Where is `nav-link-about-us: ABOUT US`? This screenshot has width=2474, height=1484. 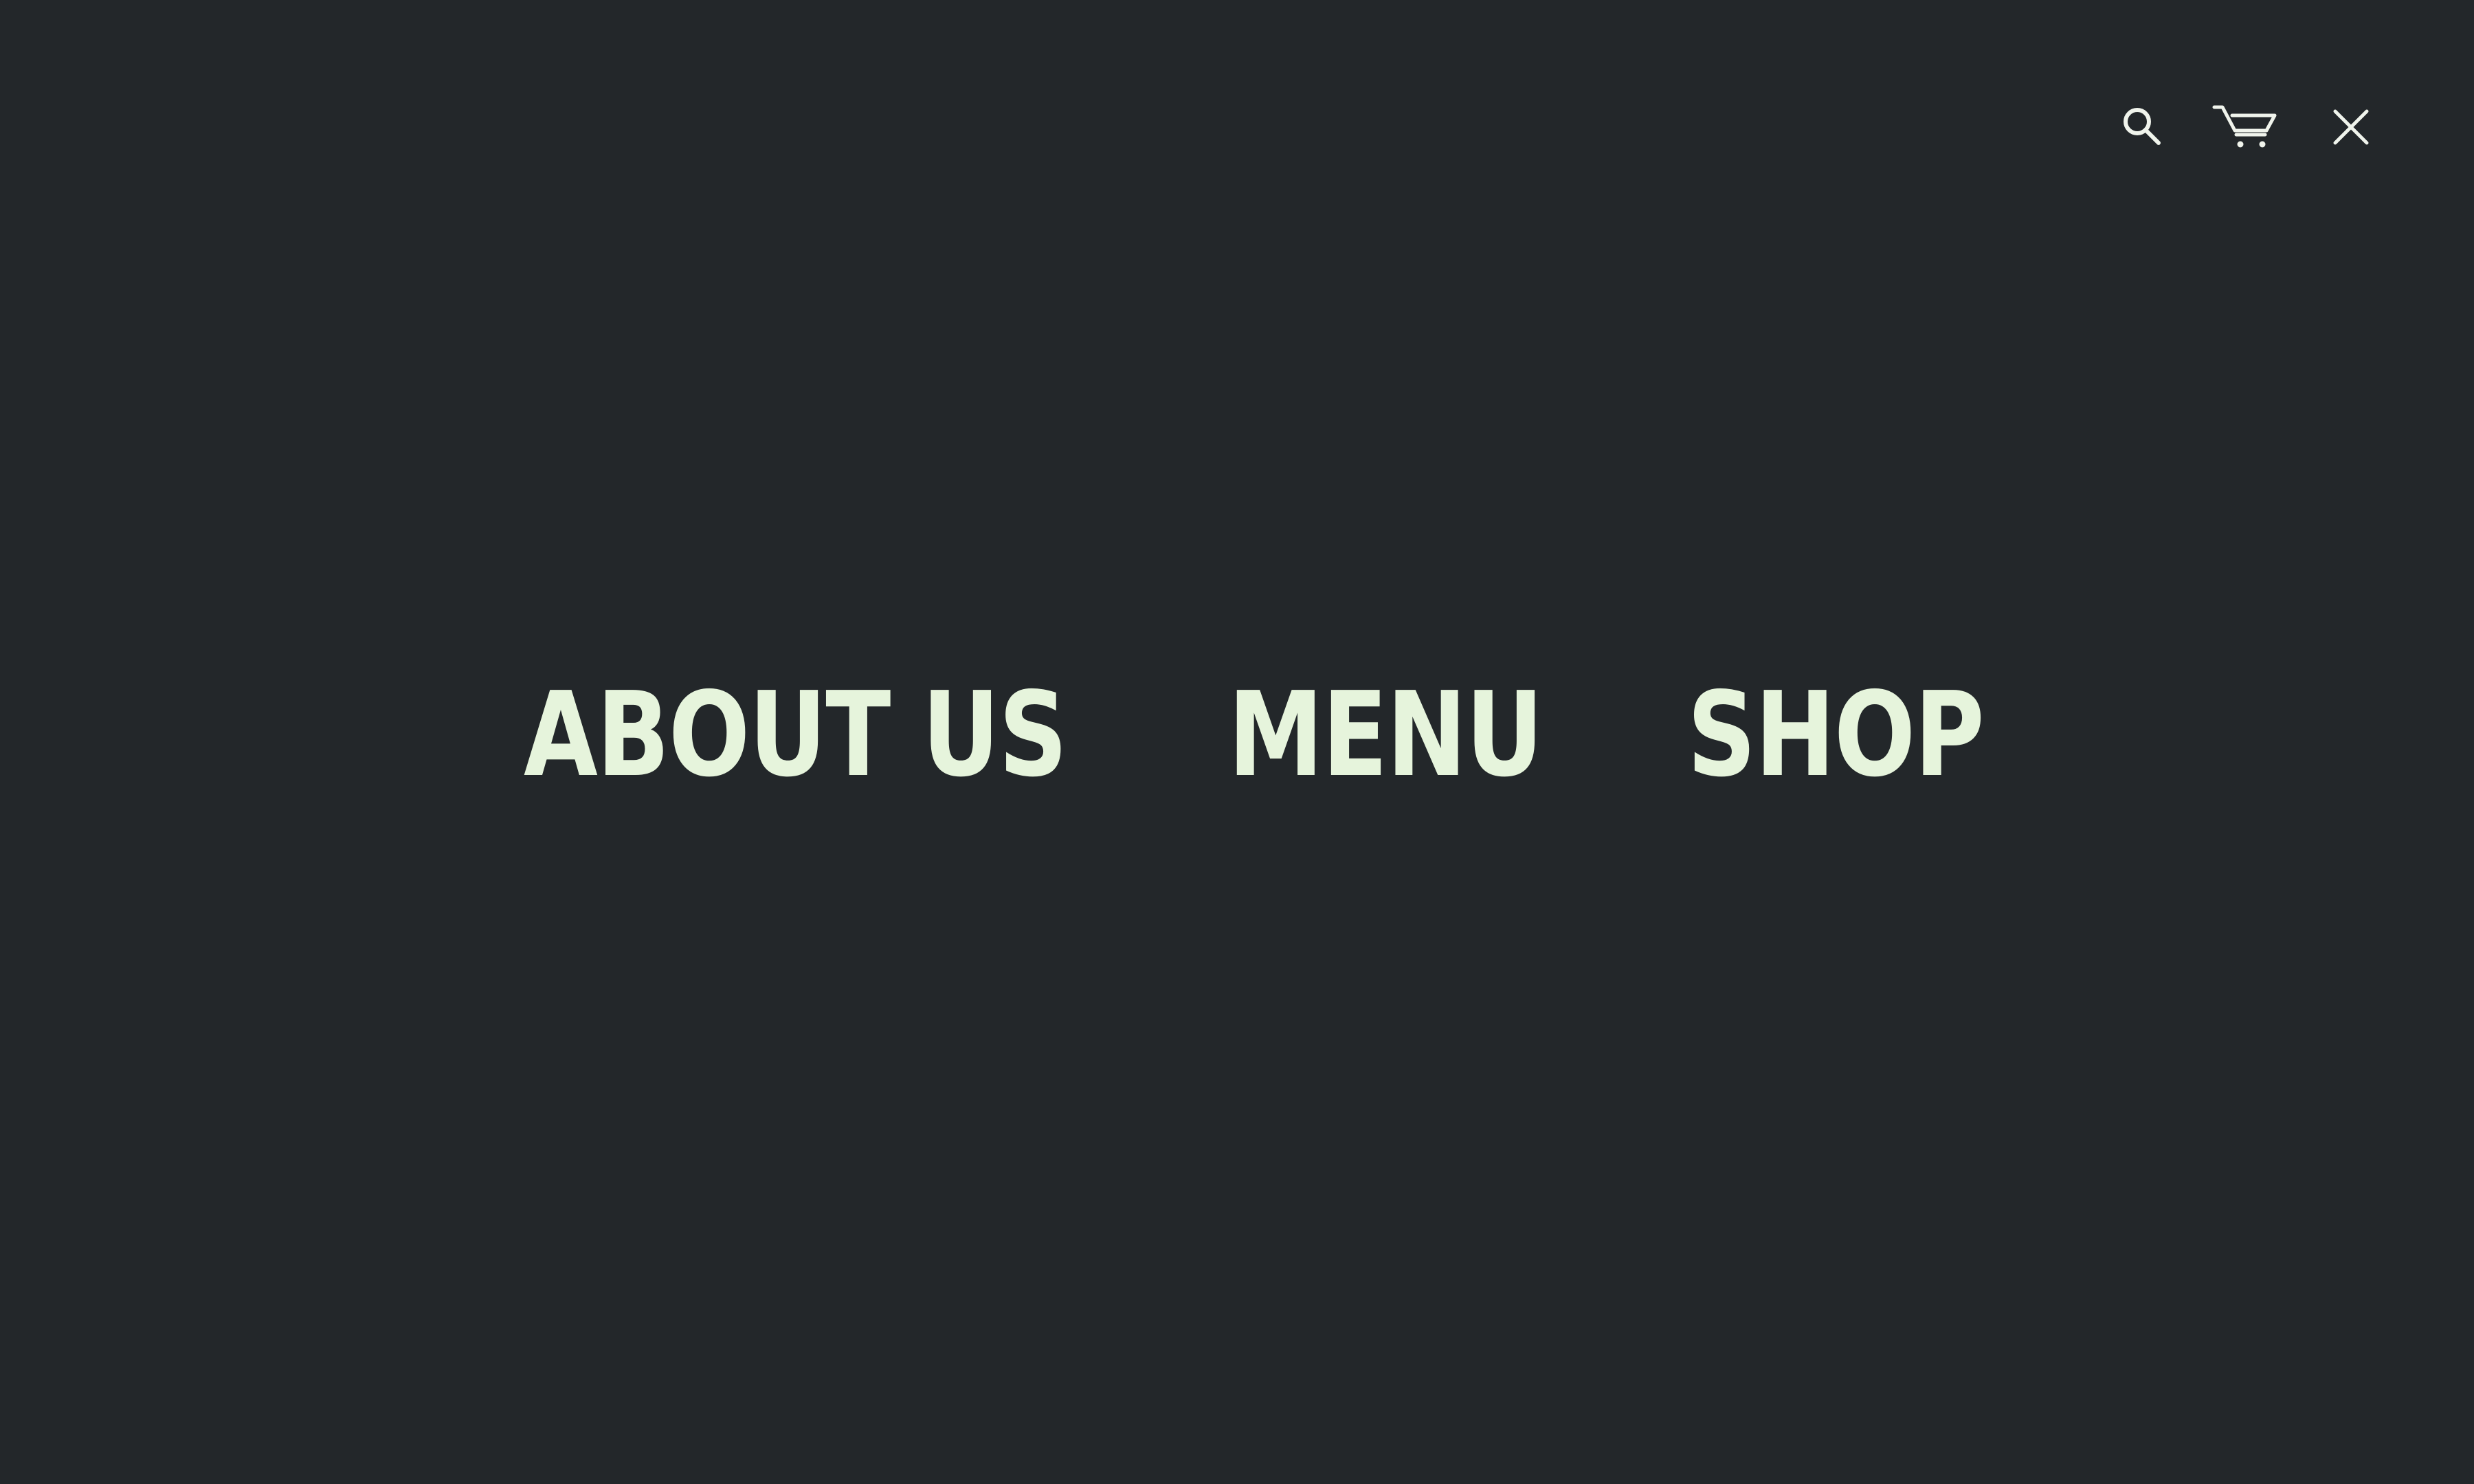 nav-link-about-us: ABOUT US is located at coordinates (796, 735).